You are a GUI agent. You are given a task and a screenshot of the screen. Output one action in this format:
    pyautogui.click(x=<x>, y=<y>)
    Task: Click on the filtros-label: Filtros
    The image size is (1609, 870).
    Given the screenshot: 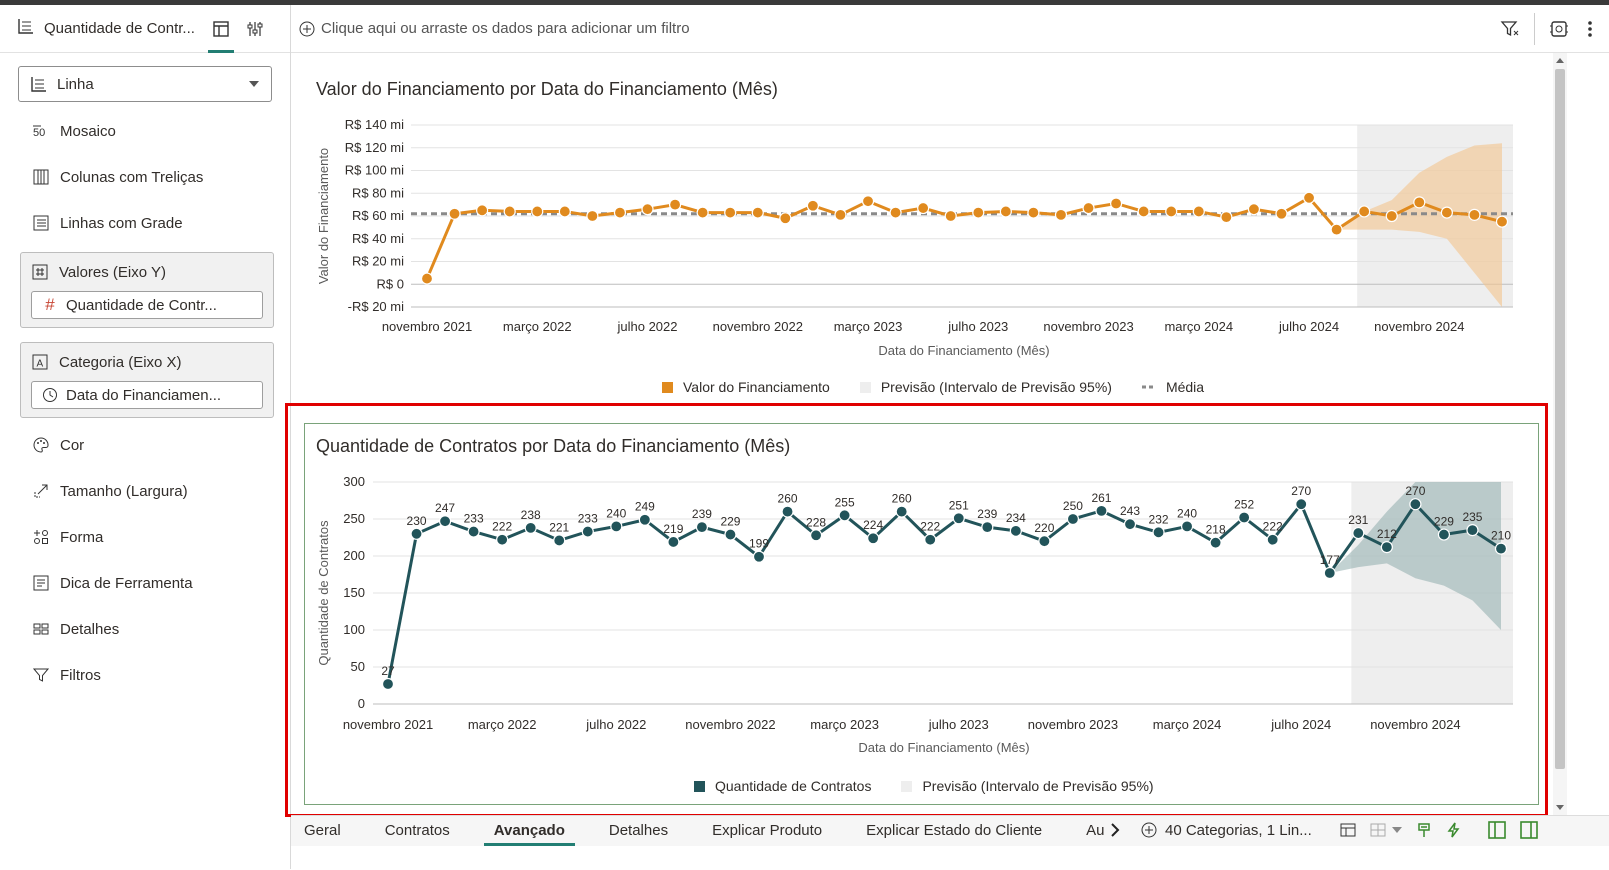 What is the action you would take?
    pyautogui.click(x=80, y=675)
    